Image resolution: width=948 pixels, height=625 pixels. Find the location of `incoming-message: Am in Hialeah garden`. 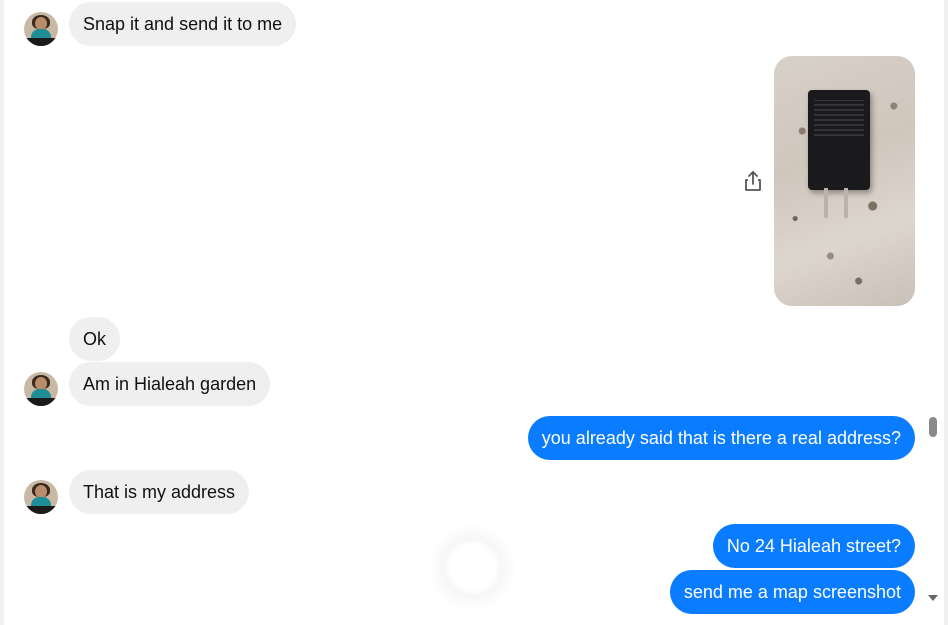

incoming-message: Am in Hialeah garden is located at coordinates (170, 384).